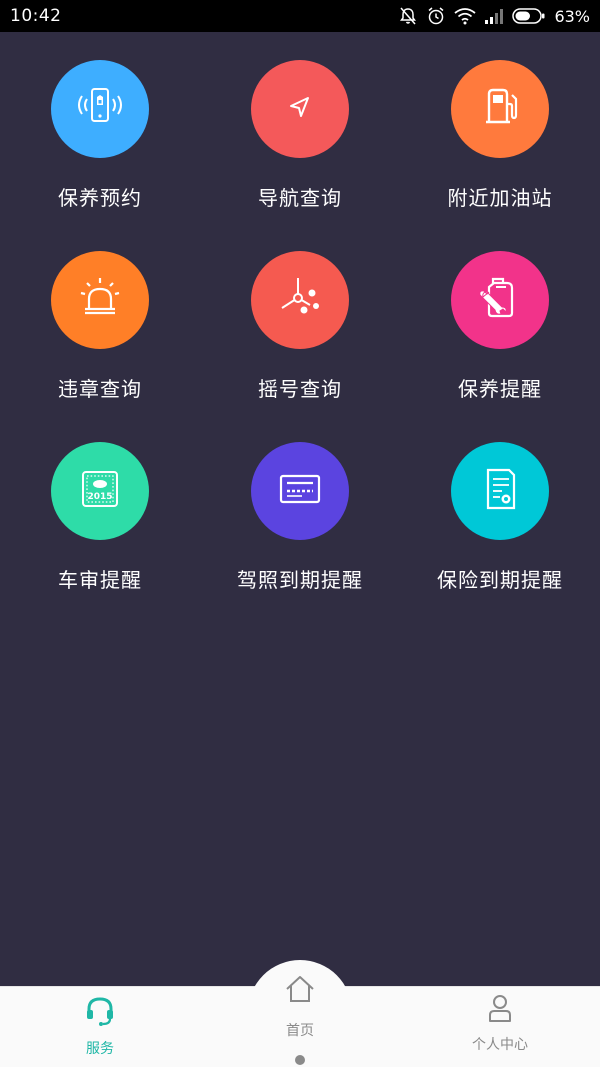 The image size is (600, 1067). I want to click on lottery-spin-icon, so click(300, 300).